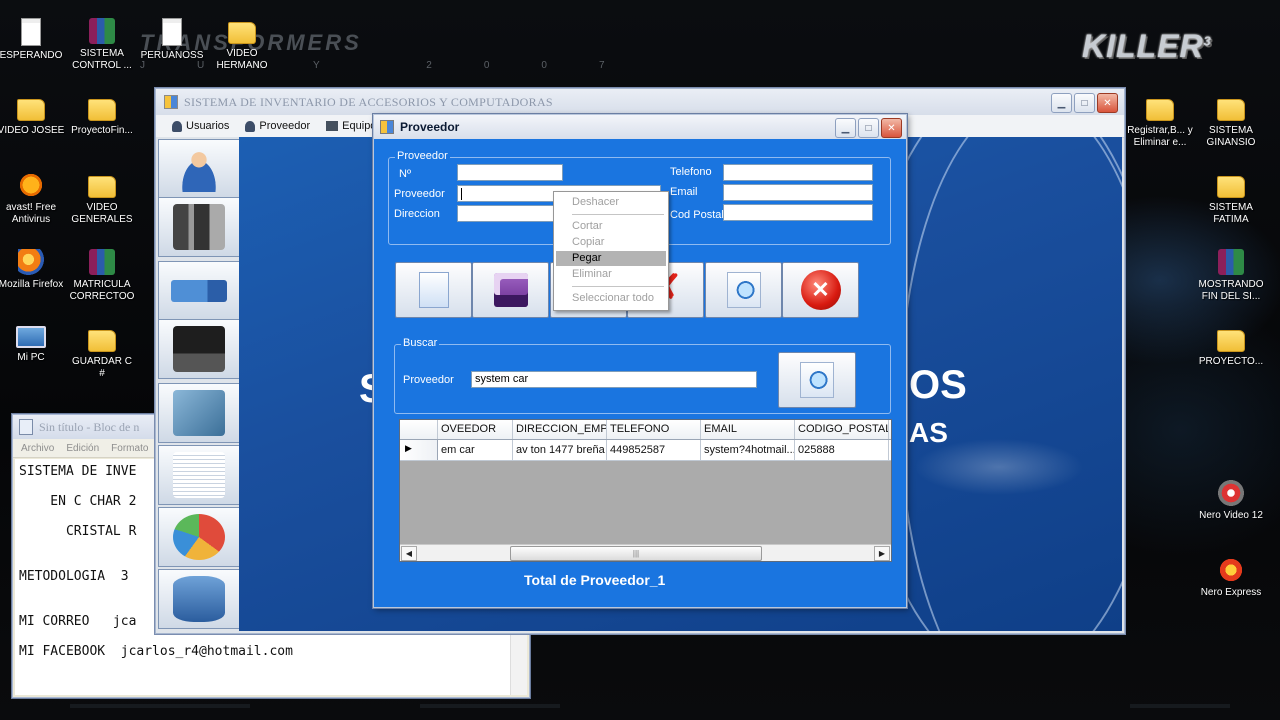  What do you see at coordinates (1231, 493) in the screenshot?
I see `nero-icon` at bounding box center [1231, 493].